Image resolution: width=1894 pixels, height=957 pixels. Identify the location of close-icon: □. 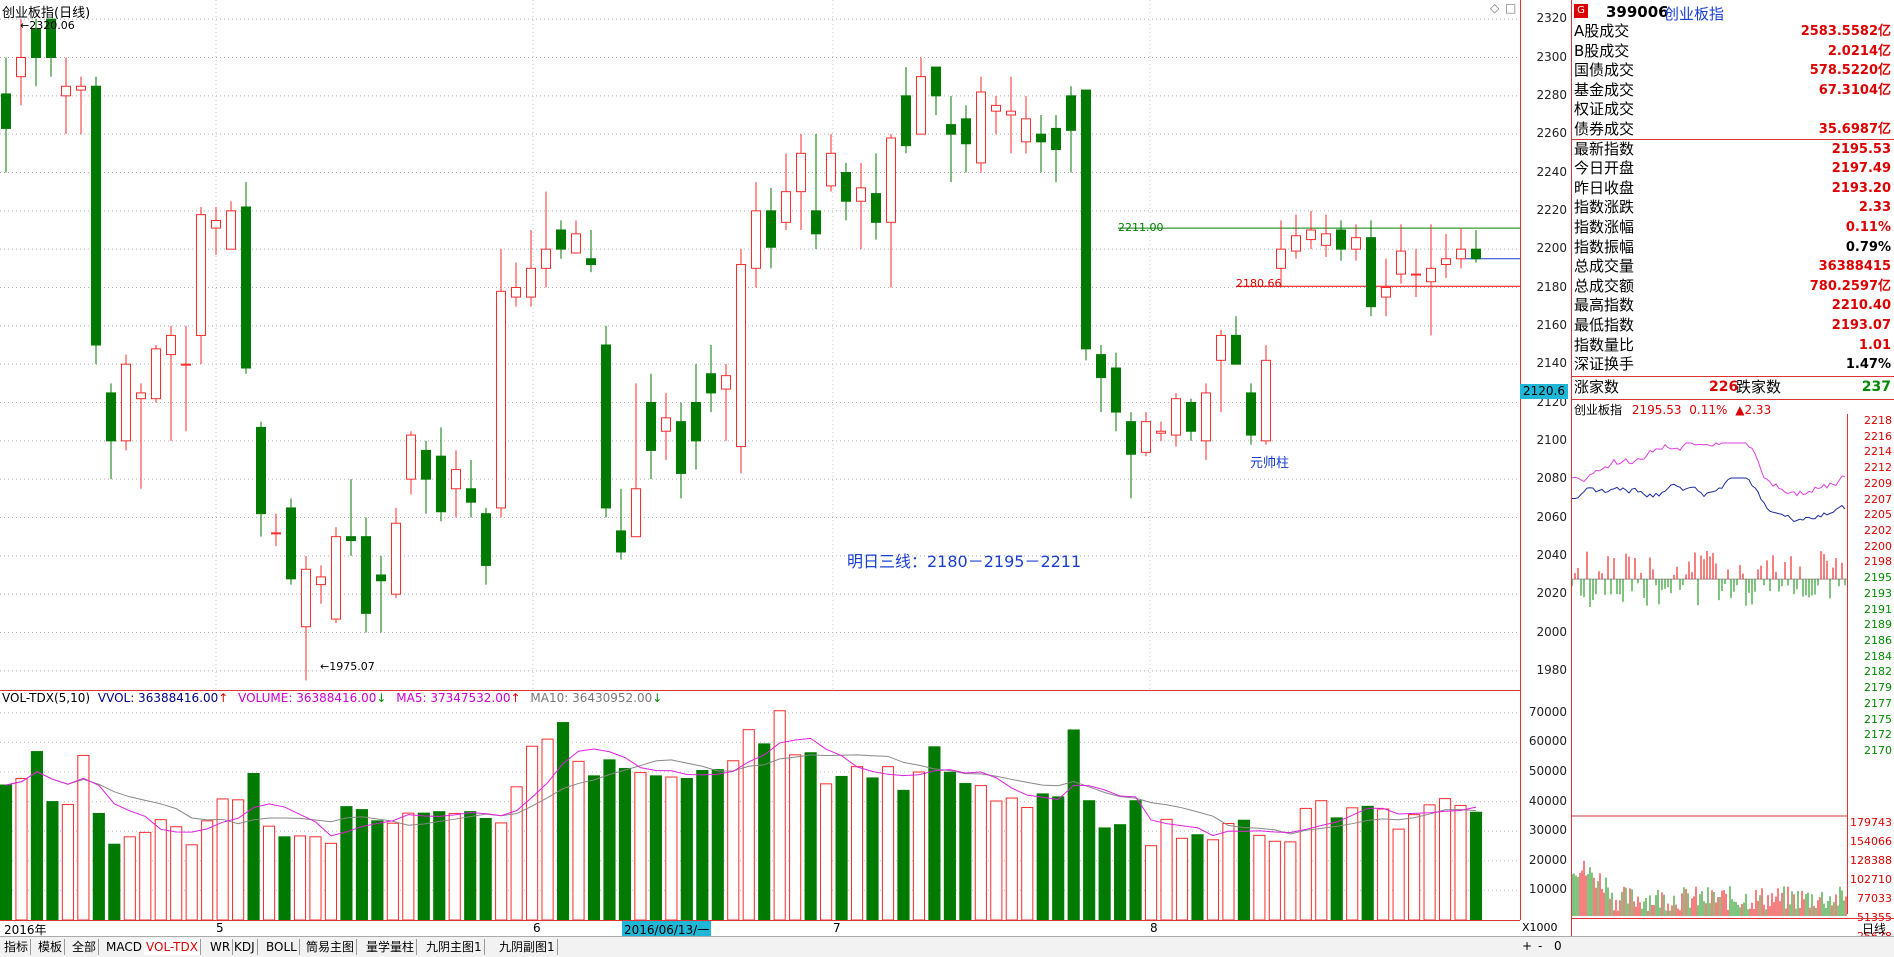
(1510, 8).